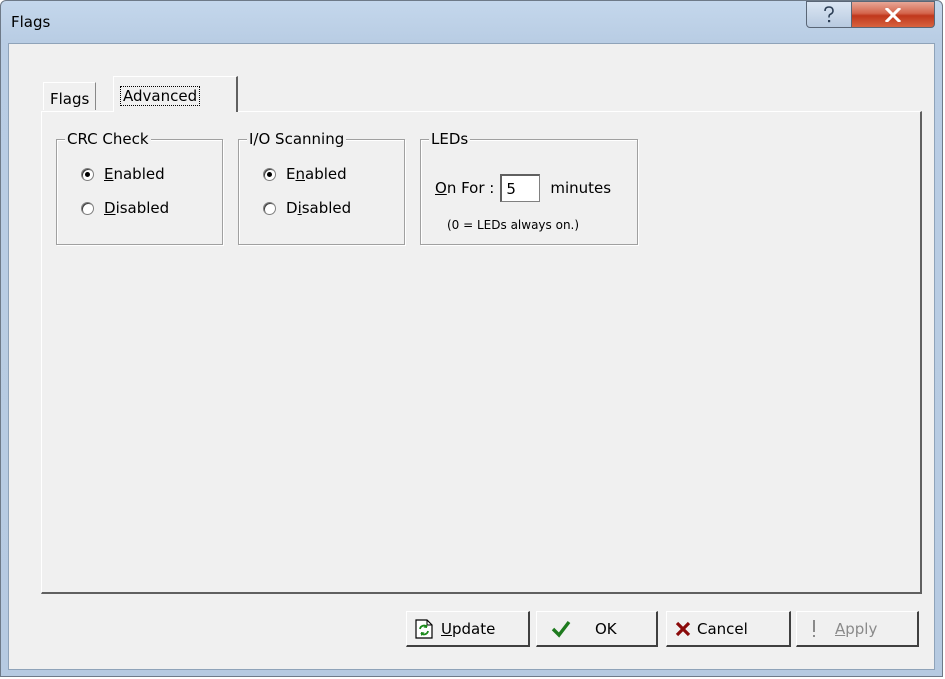  I want to click on apply-label: Apply, so click(856, 628).